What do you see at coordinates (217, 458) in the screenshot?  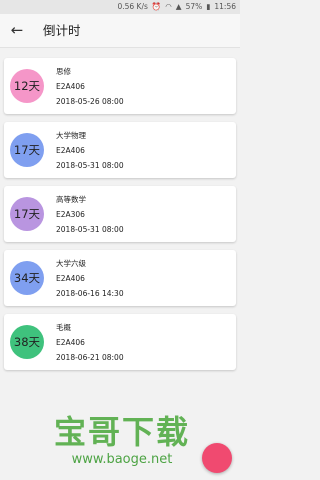 I see `add-button` at bounding box center [217, 458].